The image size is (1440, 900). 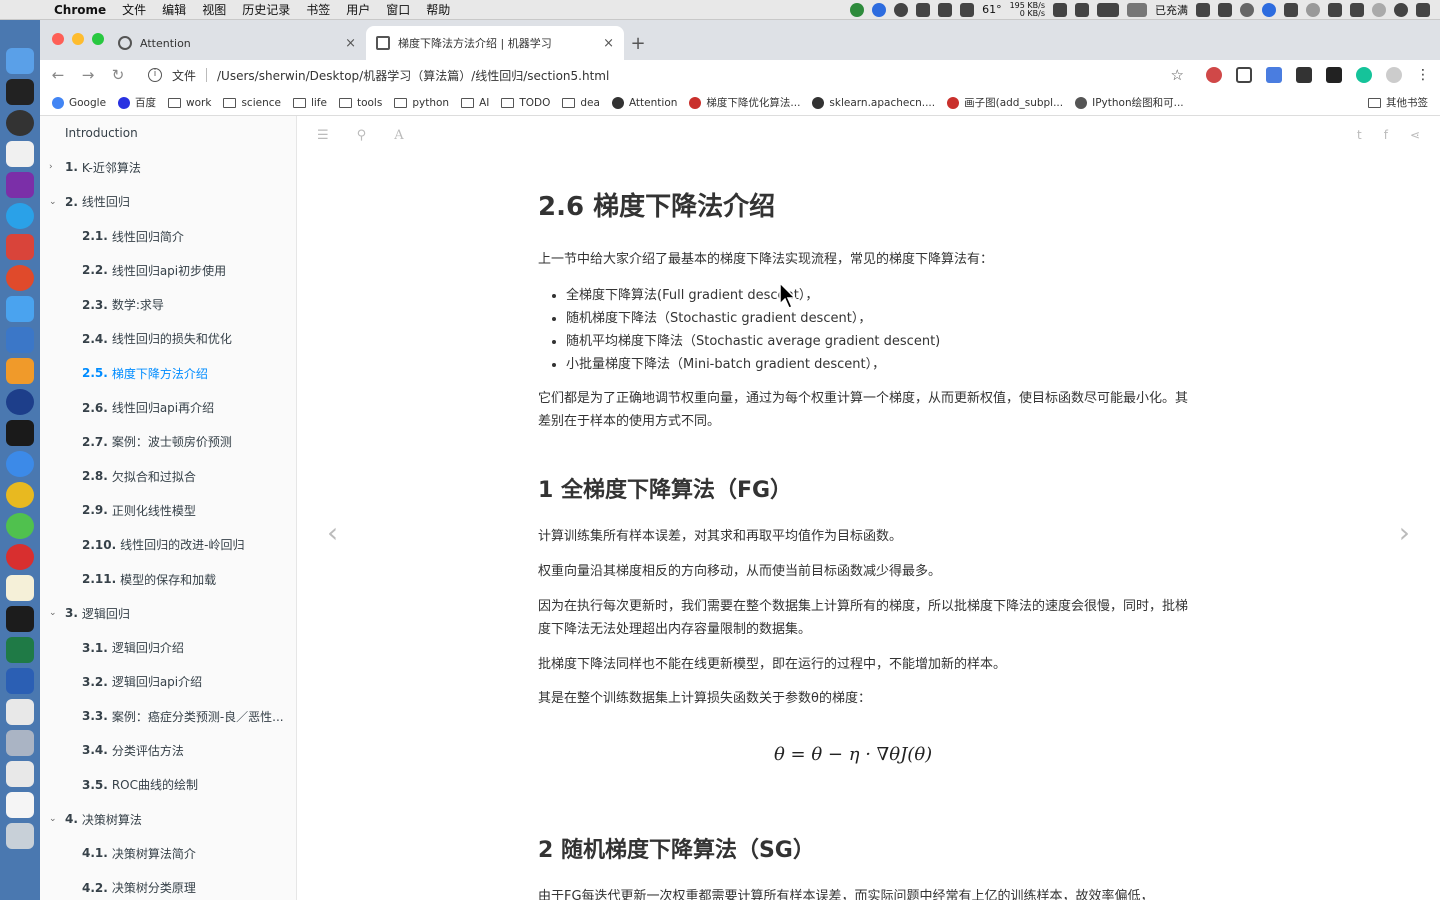 I want to click on notification-center-icon, so click(x=1423, y=9).